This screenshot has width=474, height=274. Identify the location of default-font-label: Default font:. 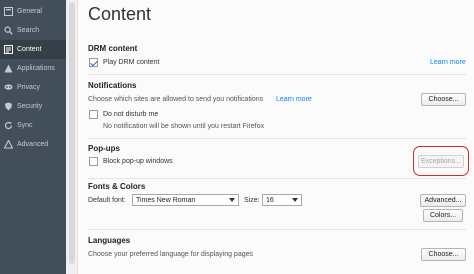
(107, 200).